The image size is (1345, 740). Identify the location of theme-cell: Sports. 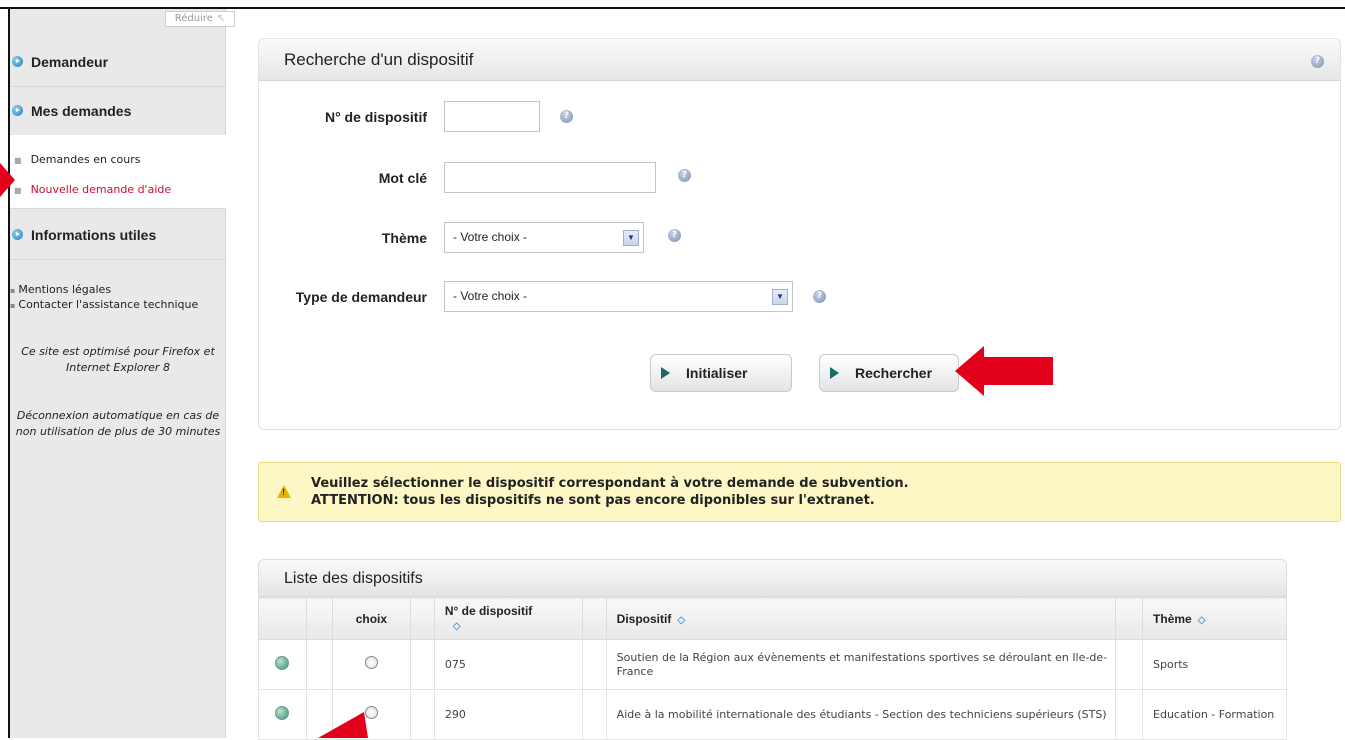
(1214, 664).